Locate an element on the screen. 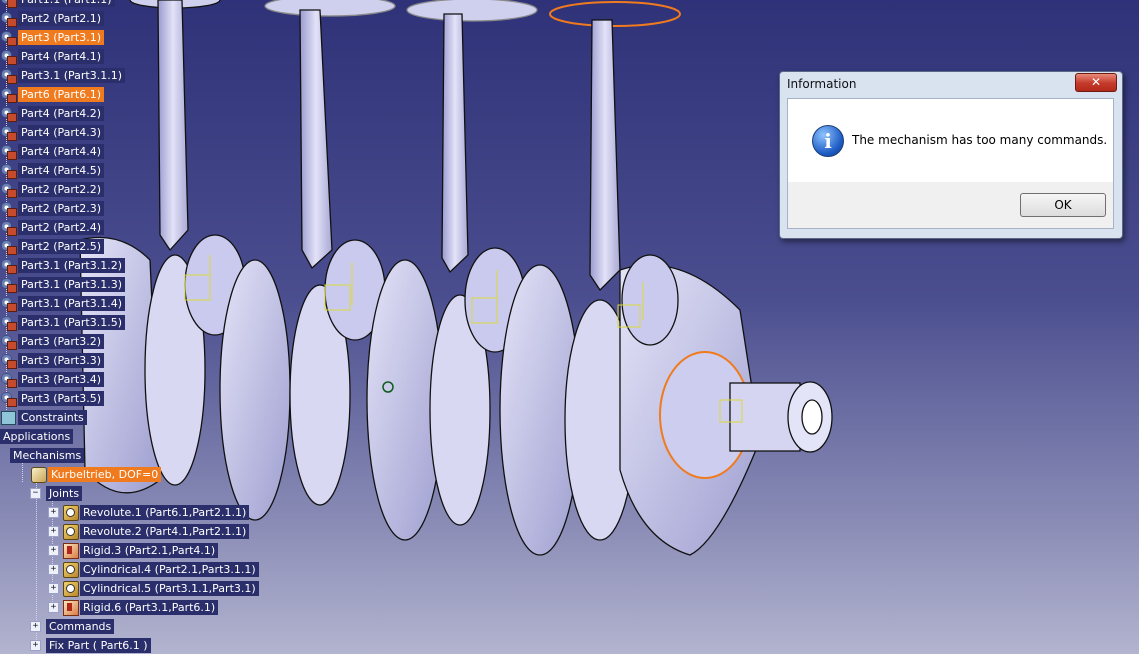 The height and width of the screenshot is (654, 1139). tree-node-part: Part2 (Part2.1) is located at coordinates (52, 18).